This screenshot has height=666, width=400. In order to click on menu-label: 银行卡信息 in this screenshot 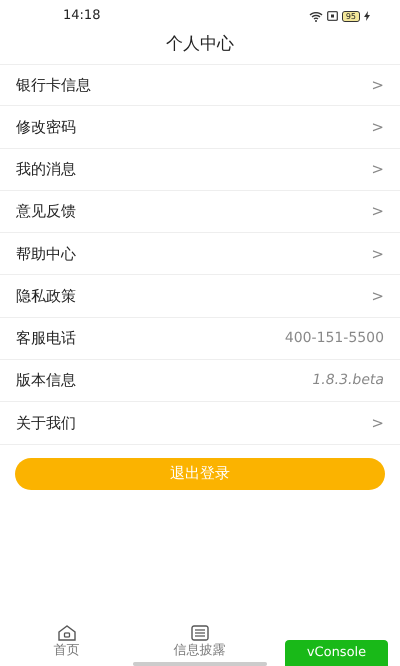, I will do `click(53, 85)`.